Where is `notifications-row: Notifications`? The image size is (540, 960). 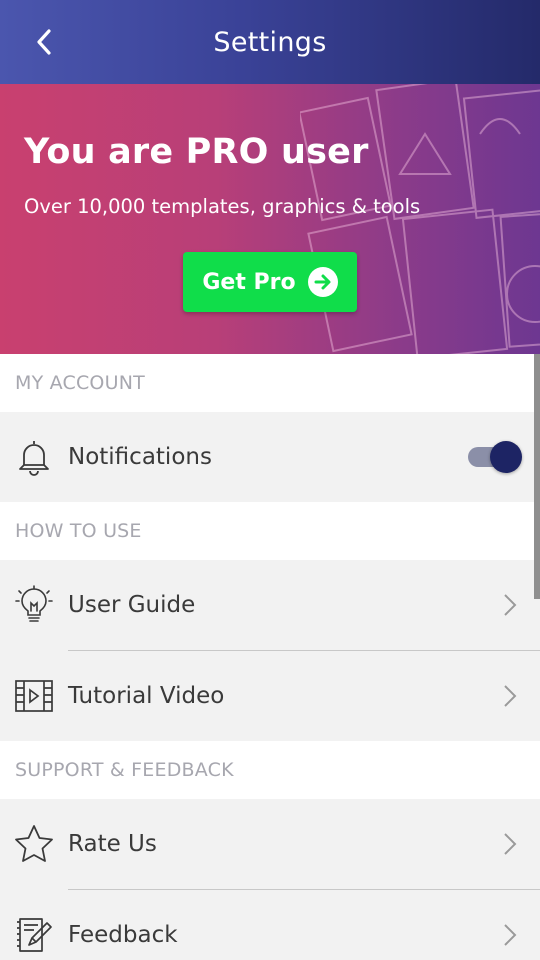
notifications-row: Notifications is located at coordinates (270, 457).